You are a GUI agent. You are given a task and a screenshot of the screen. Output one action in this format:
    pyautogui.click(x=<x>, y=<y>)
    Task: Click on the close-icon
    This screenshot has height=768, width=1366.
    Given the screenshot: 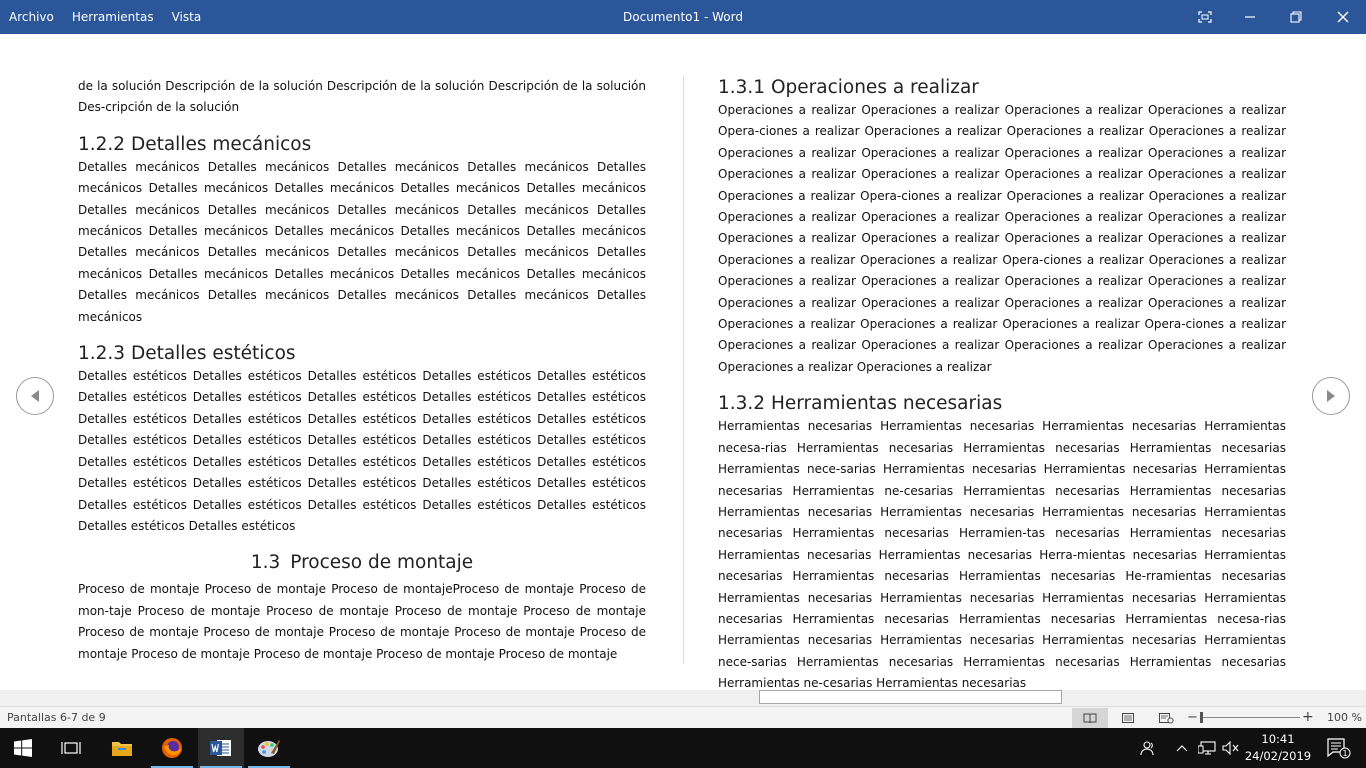 What is the action you would take?
    pyautogui.click(x=1343, y=17)
    